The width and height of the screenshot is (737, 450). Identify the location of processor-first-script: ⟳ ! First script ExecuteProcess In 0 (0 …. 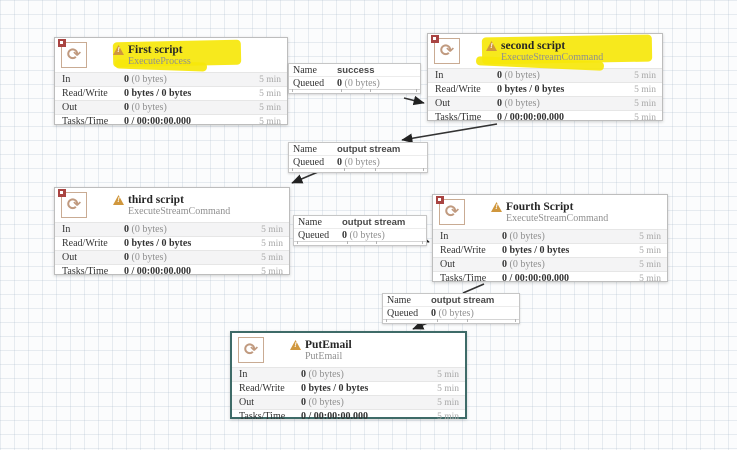
(171, 82).